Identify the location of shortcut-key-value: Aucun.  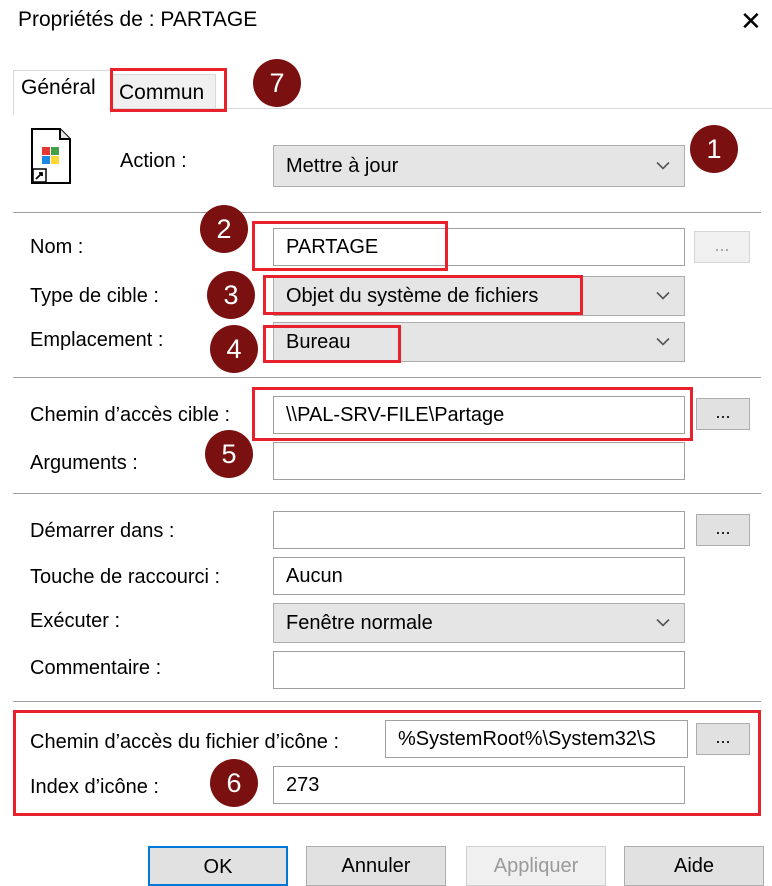
(314, 575).